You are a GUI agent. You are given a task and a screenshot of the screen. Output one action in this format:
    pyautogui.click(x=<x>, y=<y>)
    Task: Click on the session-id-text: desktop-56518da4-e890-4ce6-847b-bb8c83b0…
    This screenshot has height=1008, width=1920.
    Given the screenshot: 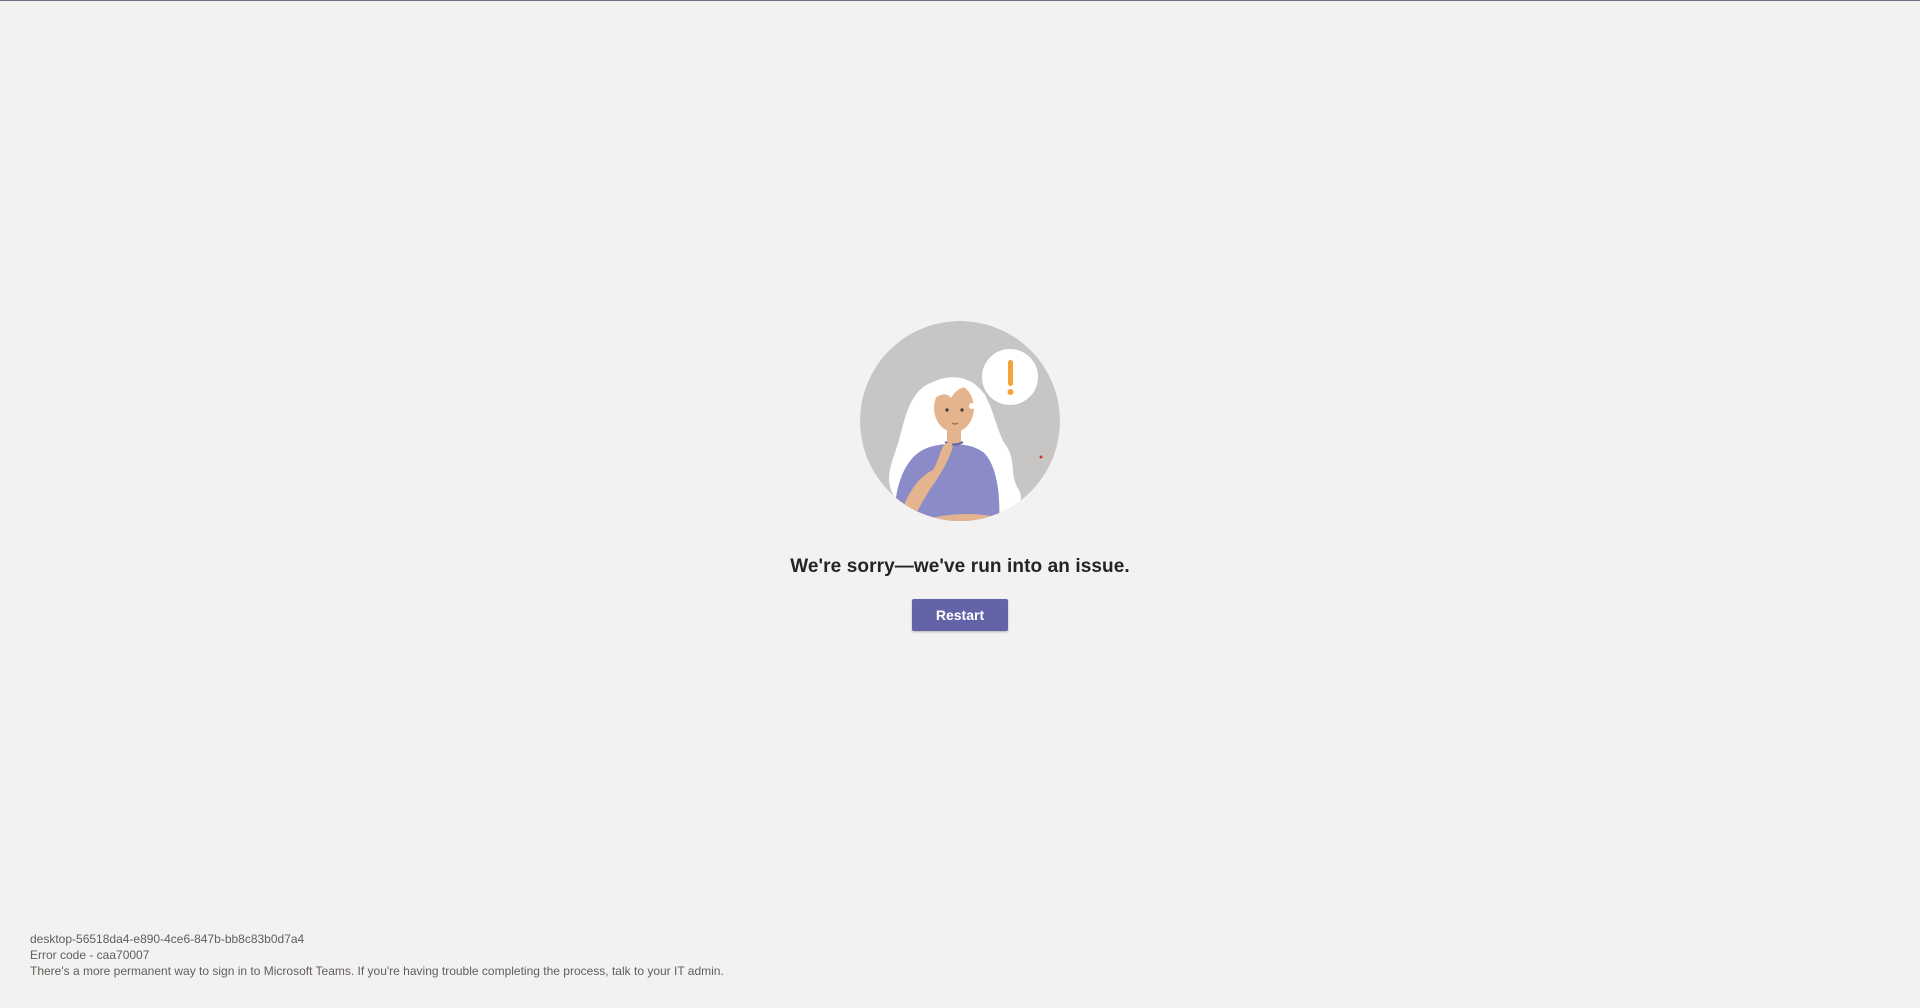 What is the action you would take?
    pyautogui.click(x=167, y=939)
    